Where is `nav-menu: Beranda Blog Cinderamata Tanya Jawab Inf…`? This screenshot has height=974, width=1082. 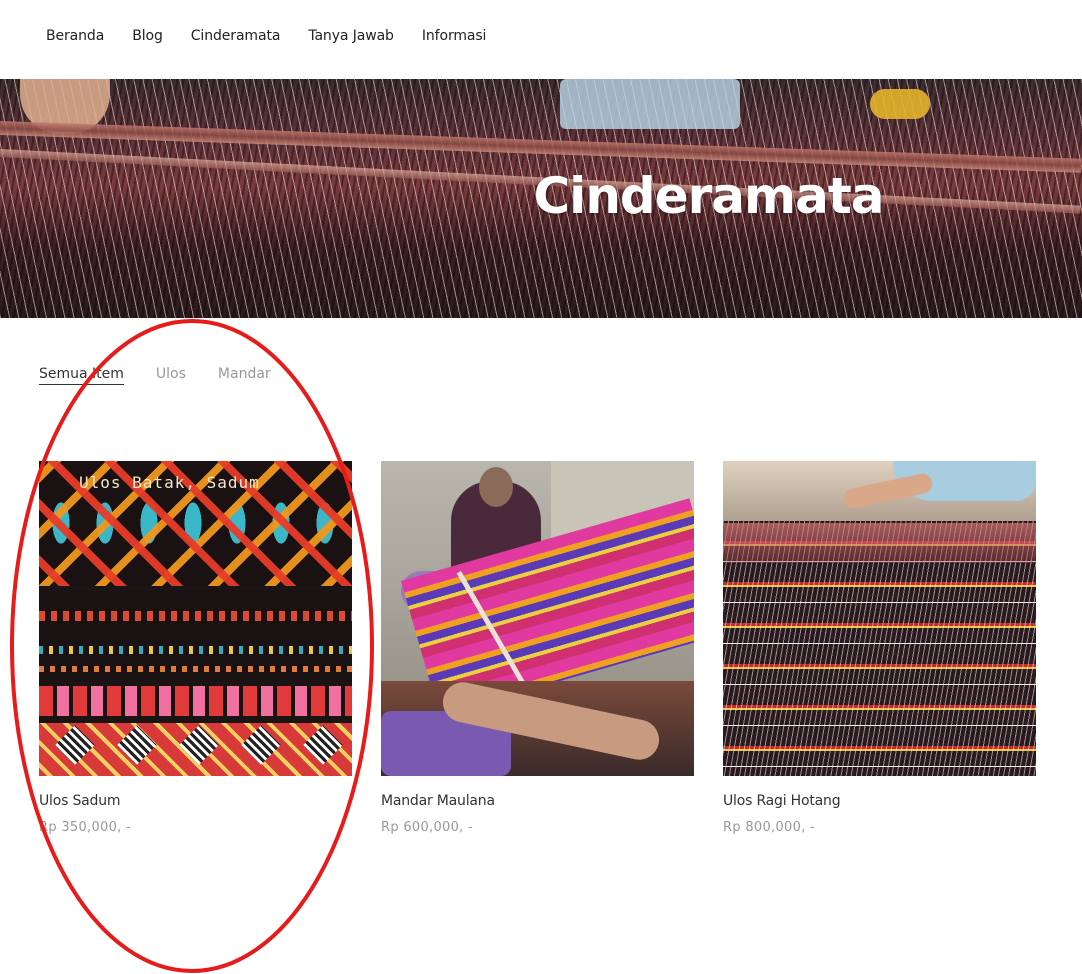
nav-menu: Beranda Blog Cinderamata Tanya Jawab Inf… is located at coordinates (280, 36).